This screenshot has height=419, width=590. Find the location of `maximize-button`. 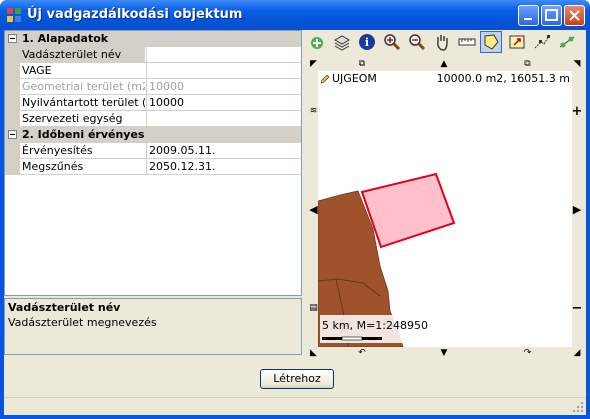

maximize-button is located at coordinates (551, 15).